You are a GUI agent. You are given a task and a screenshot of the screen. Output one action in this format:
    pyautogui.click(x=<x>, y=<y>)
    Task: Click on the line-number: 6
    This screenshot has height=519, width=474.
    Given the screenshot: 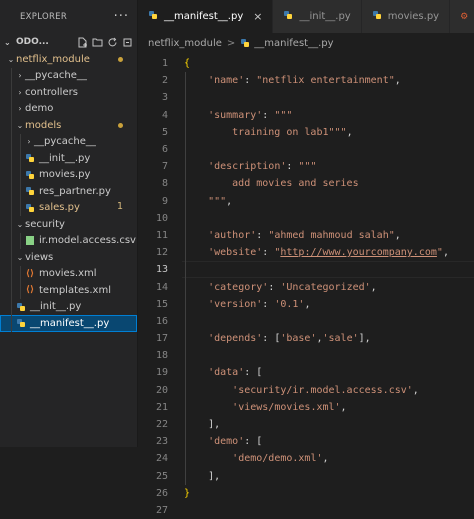 What is the action you would take?
    pyautogui.click(x=164, y=150)
    